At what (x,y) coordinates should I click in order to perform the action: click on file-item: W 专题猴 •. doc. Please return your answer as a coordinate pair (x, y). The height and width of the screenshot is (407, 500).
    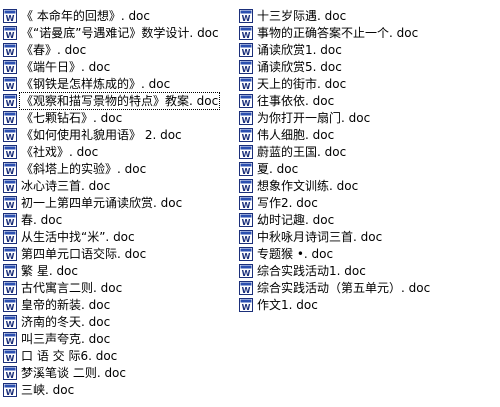
    Looking at the image, I should click on (335, 253).